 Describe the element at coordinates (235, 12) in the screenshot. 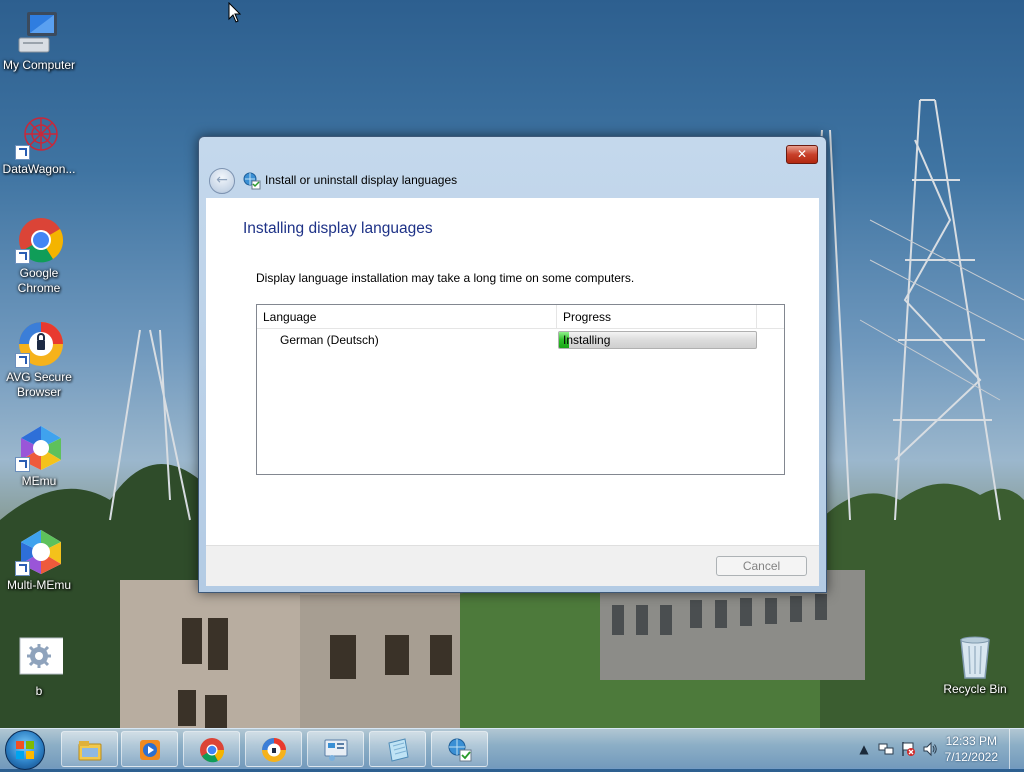

I see `mouse-cursor-icon` at that location.